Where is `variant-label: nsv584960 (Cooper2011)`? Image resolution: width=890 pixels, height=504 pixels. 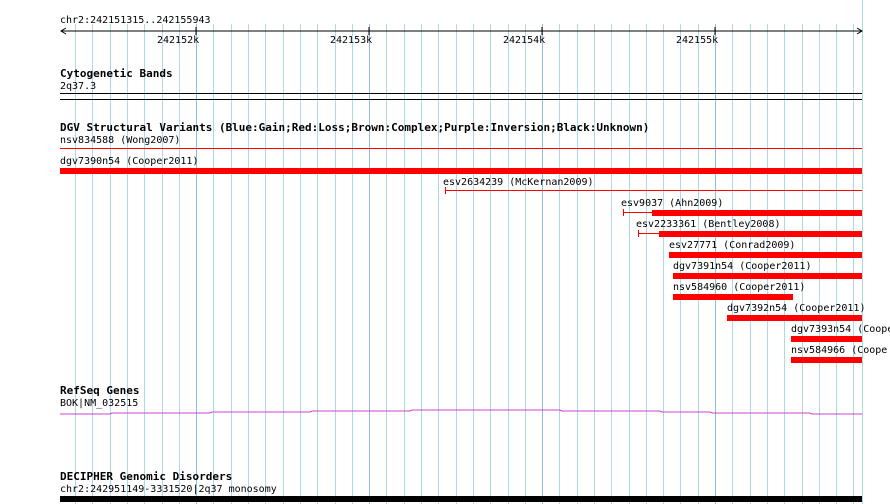 variant-label: nsv584960 (Cooper2011) is located at coordinates (739, 288).